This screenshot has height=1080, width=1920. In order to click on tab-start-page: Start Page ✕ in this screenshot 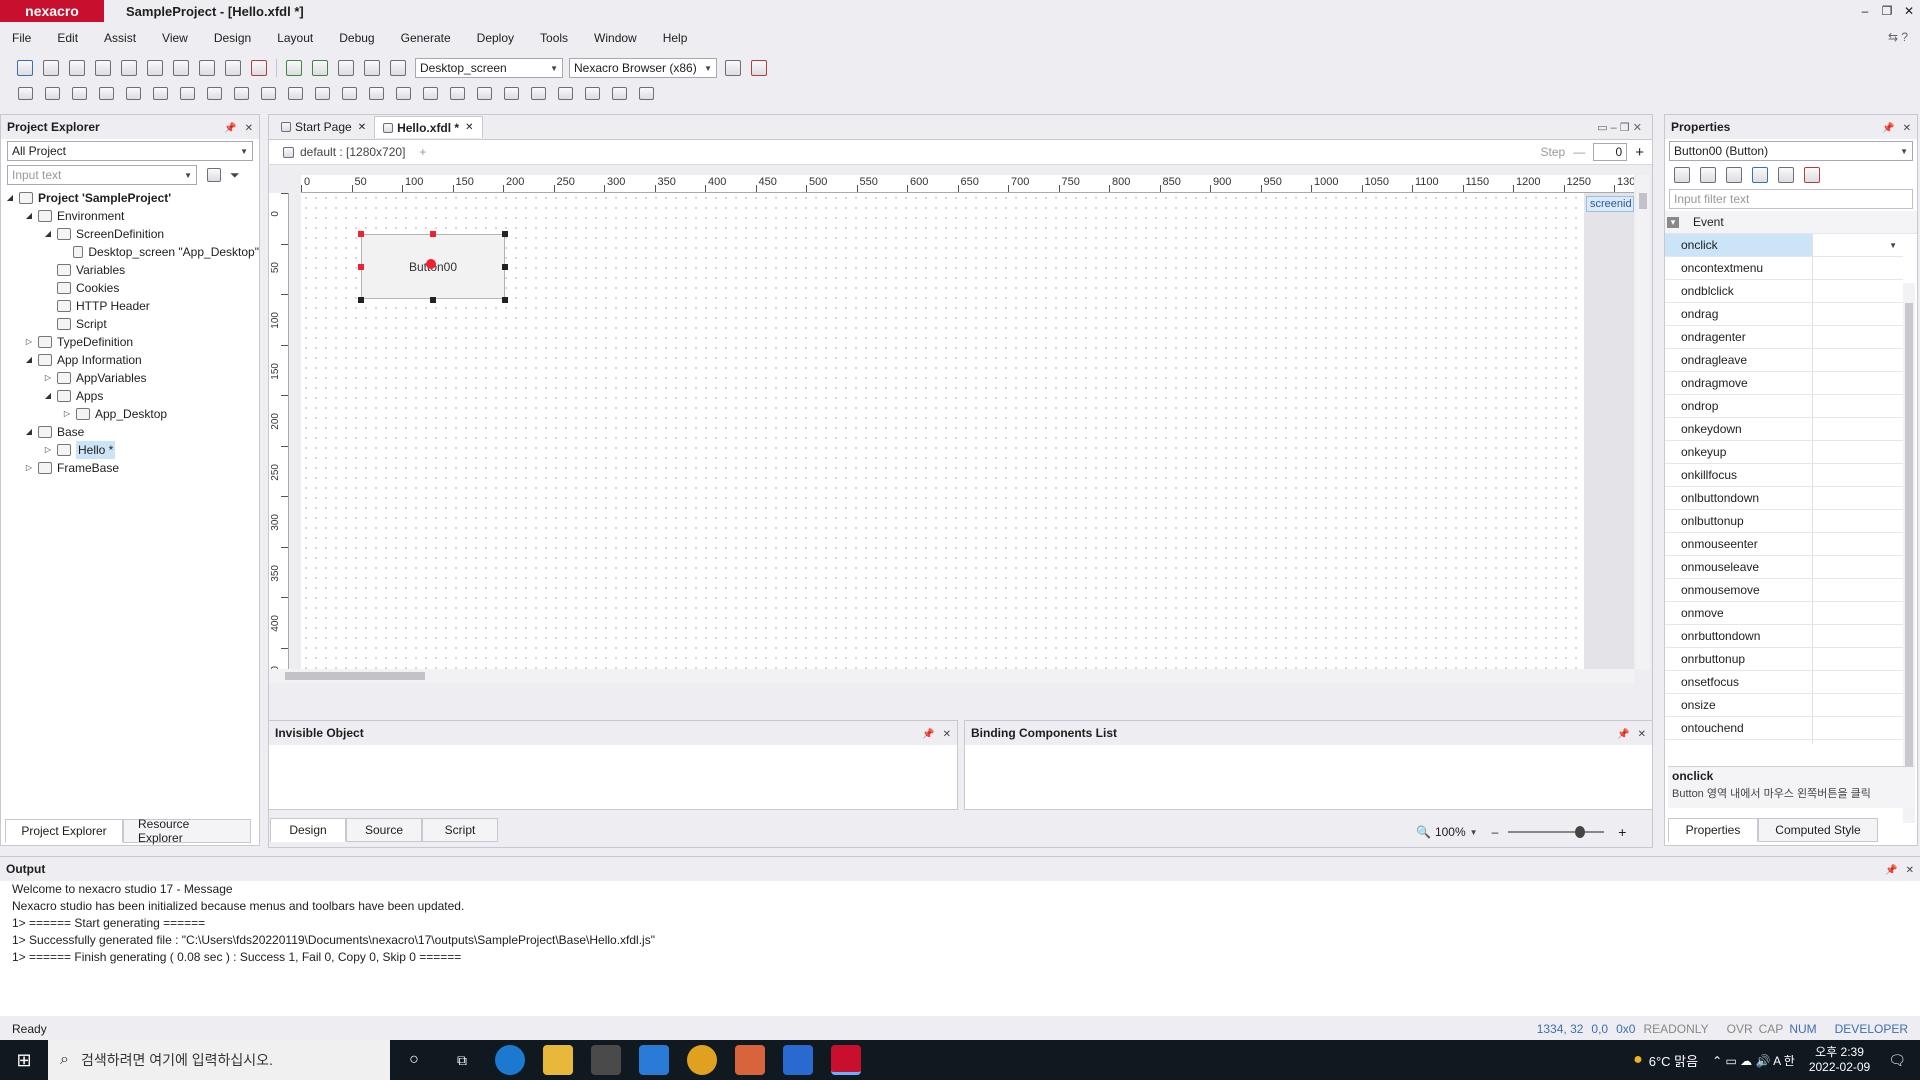, I will do `click(323, 127)`.